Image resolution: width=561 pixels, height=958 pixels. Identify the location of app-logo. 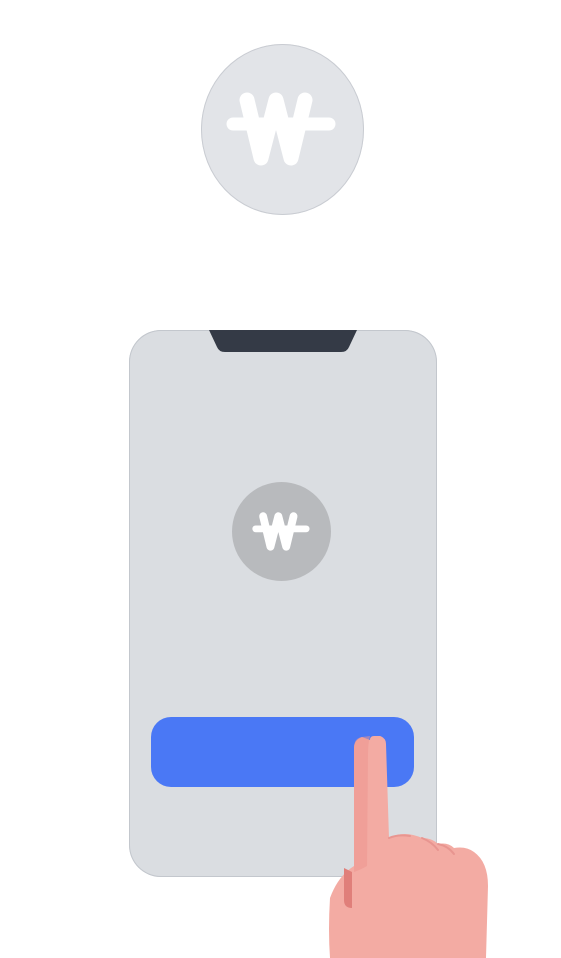
(282, 129).